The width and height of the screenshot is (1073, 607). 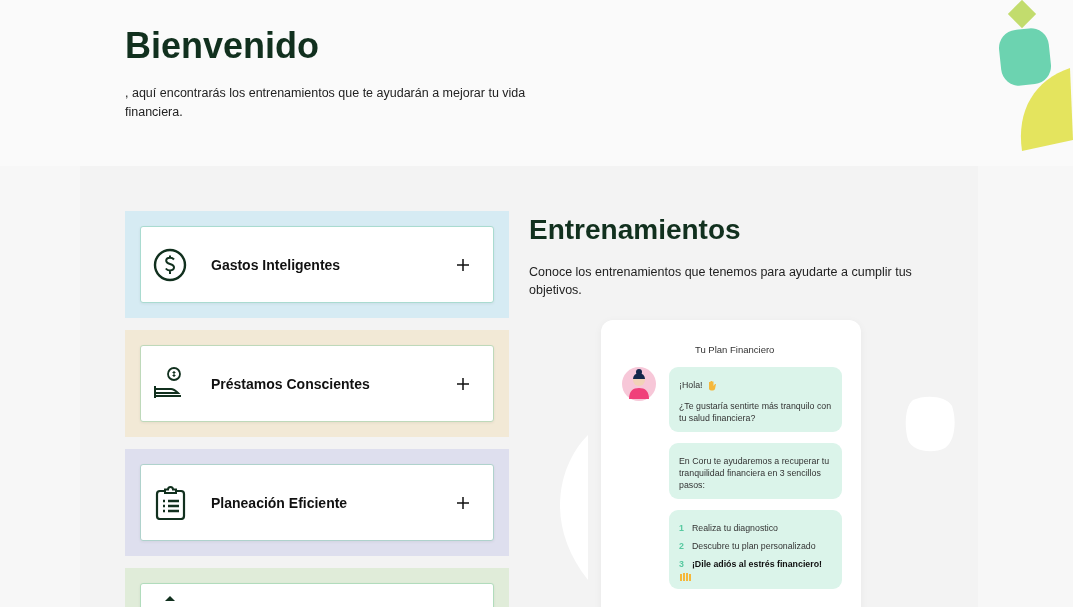 What do you see at coordinates (681, 564) in the screenshot?
I see `step-number: 3` at bounding box center [681, 564].